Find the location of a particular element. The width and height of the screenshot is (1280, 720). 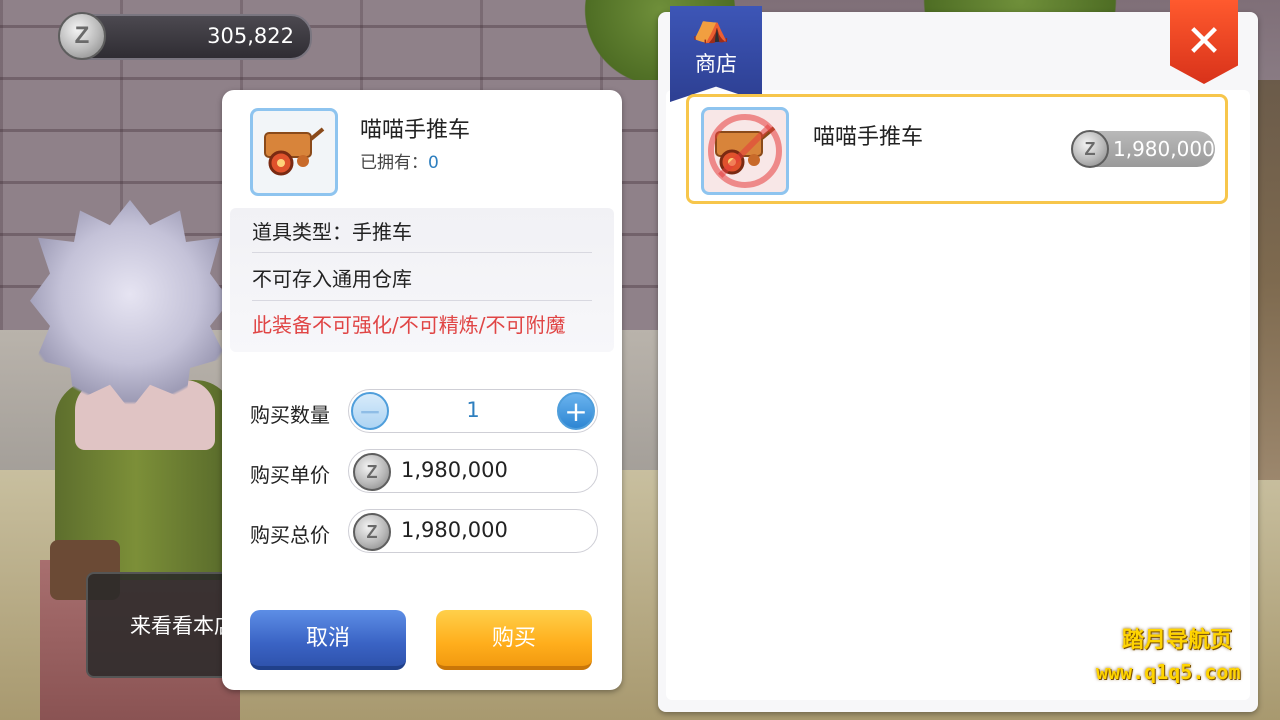

total-price-label: 购买总价 is located at coordinates (290, 535).